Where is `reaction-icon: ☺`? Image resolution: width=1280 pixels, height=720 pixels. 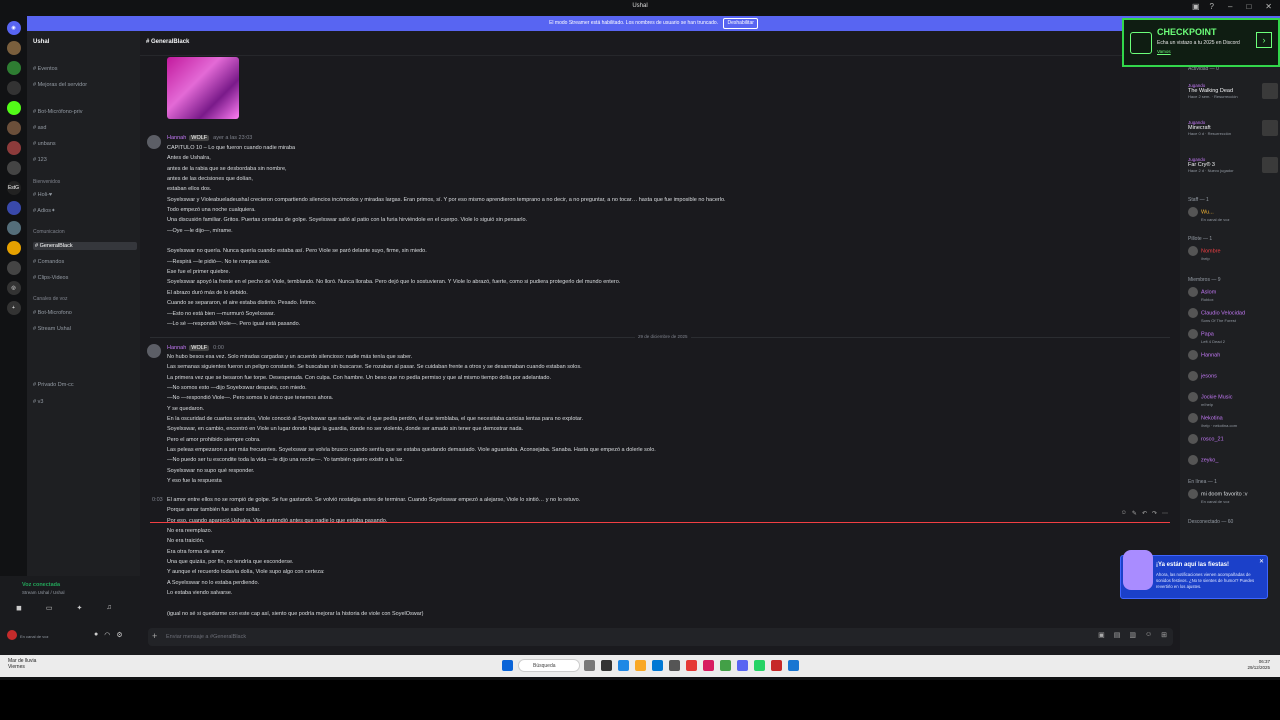
reaction-icon: ☺ is located at coordinates (1124, 513).